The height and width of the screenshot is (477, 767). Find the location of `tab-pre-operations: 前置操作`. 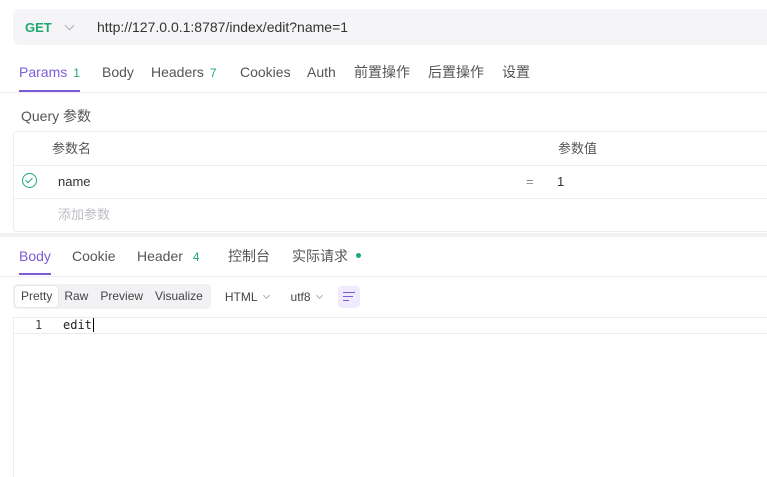

tab-pre-operations: 前置操作 is located at coordinates (382, 72).